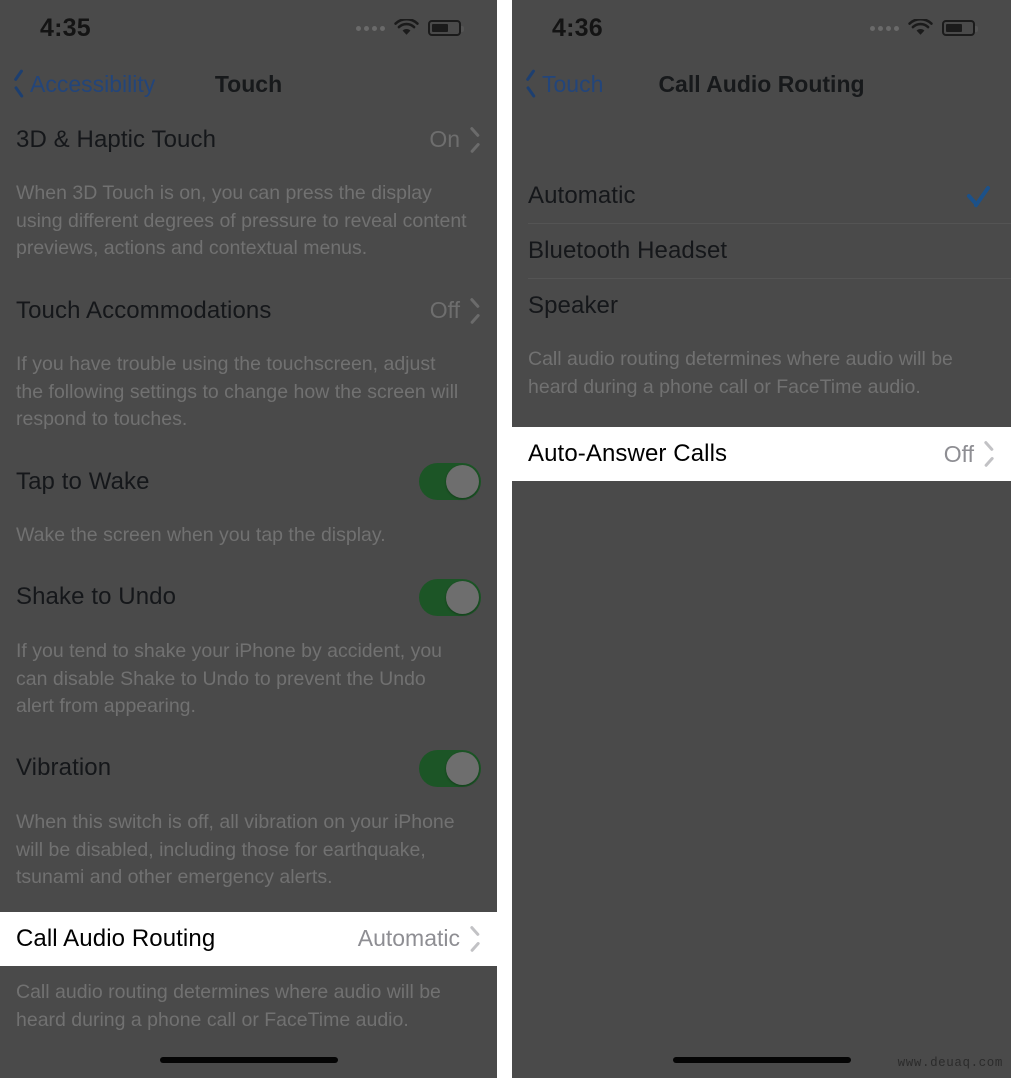 This screenshot has height=1078, width=1011. Describe the element at coordinates (761, 195) in the screenshot. I see `option-automatic: Automatic` at that location.